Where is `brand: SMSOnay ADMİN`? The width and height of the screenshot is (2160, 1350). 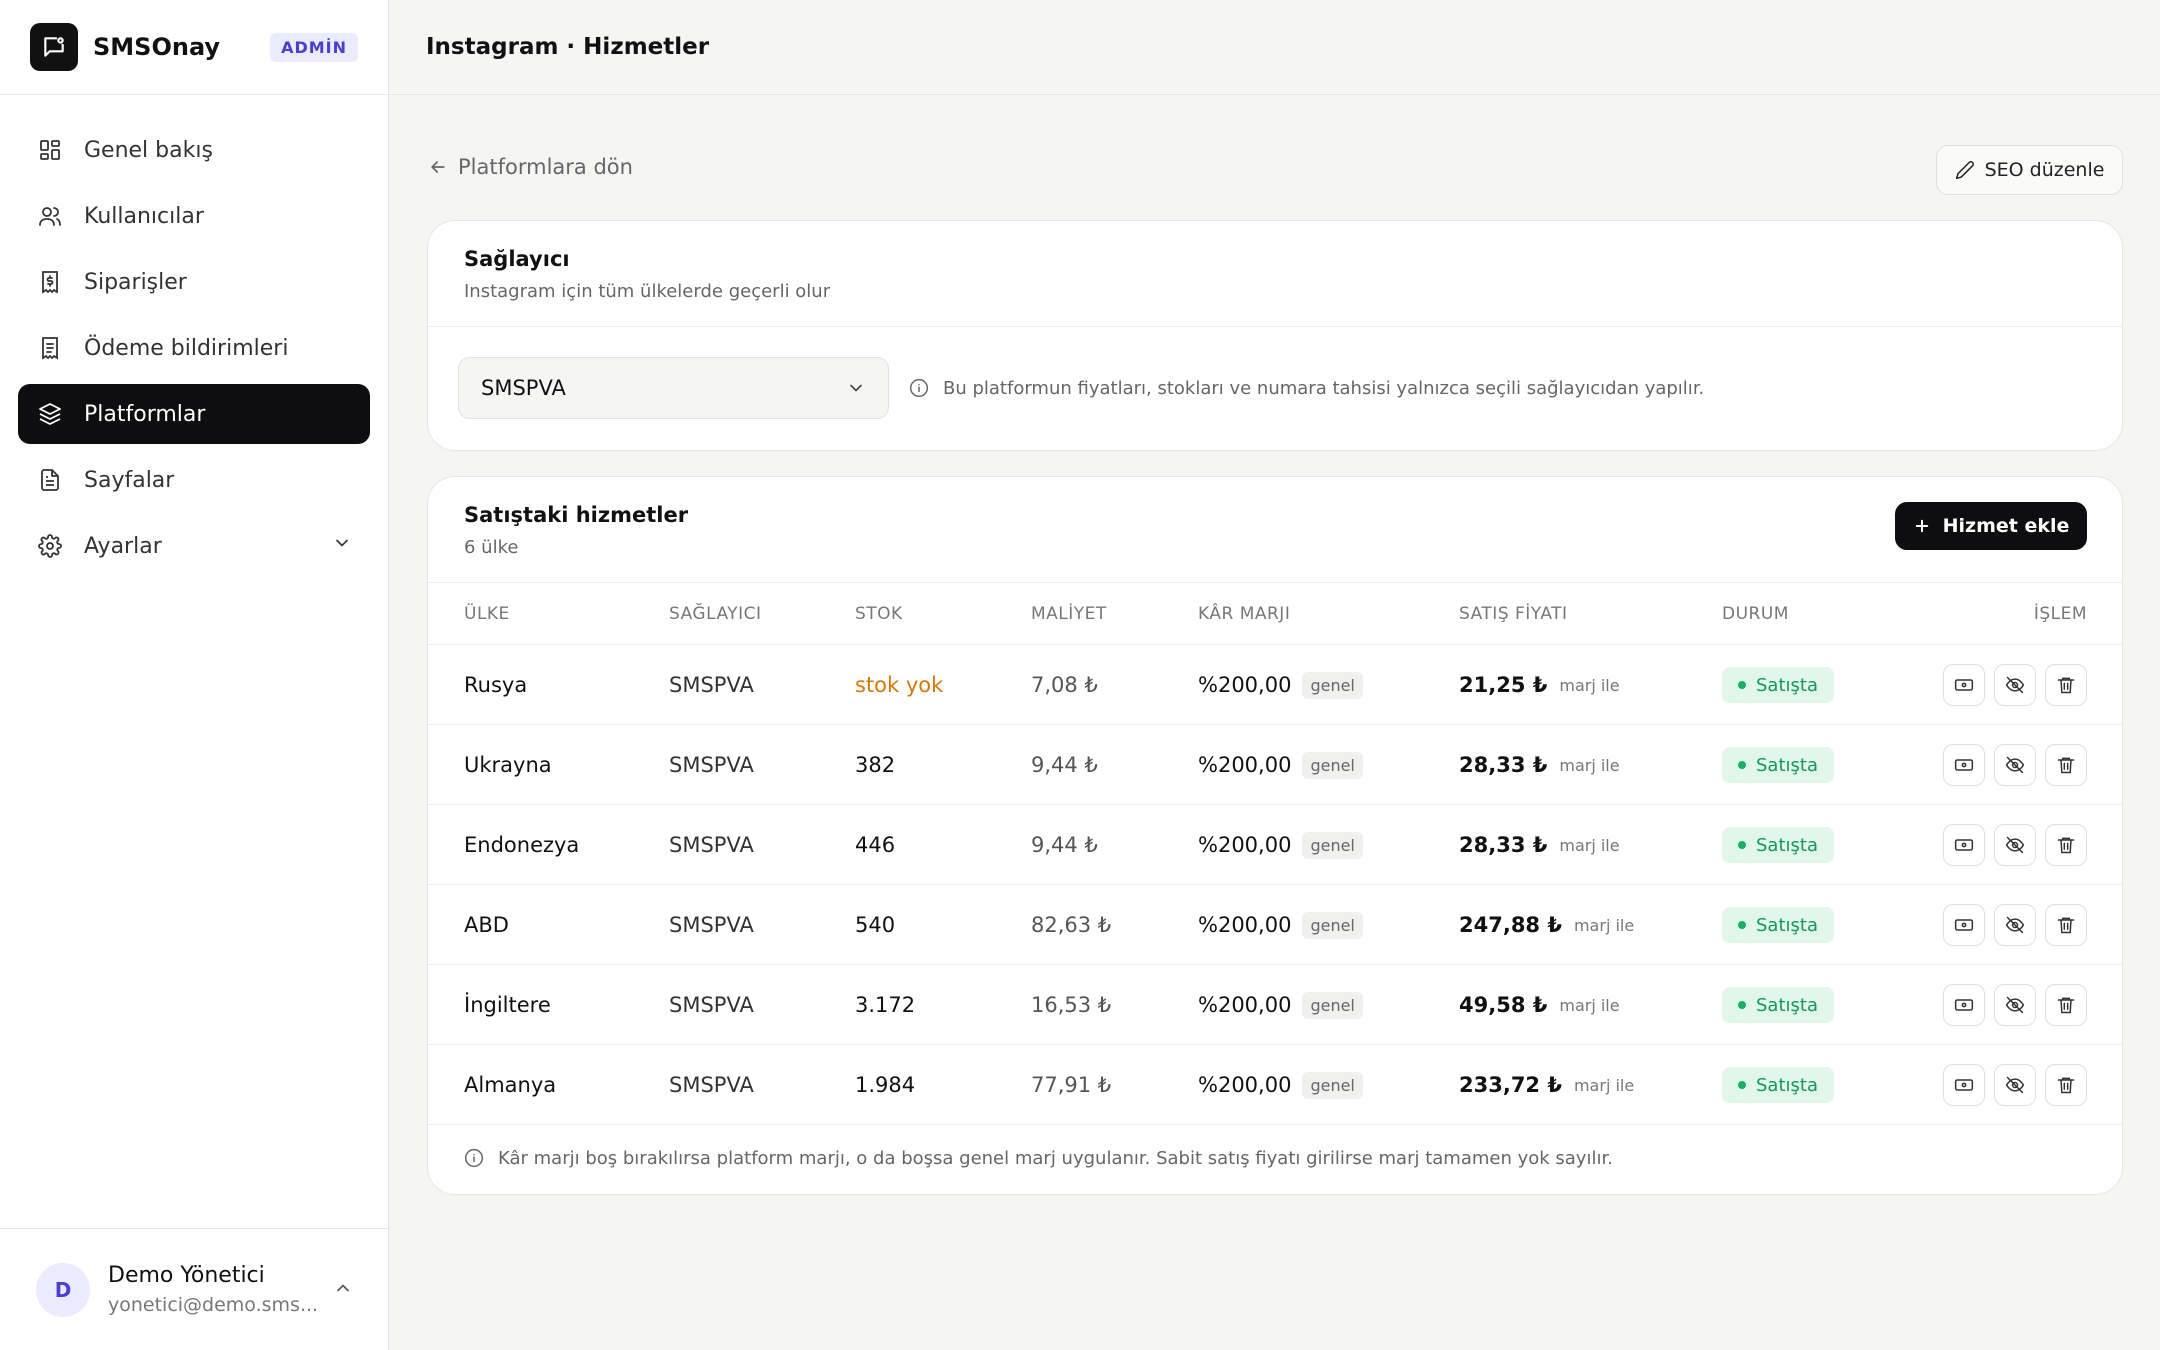 brand: SMSOnay ADMİN is located at coordinates (194, 47).